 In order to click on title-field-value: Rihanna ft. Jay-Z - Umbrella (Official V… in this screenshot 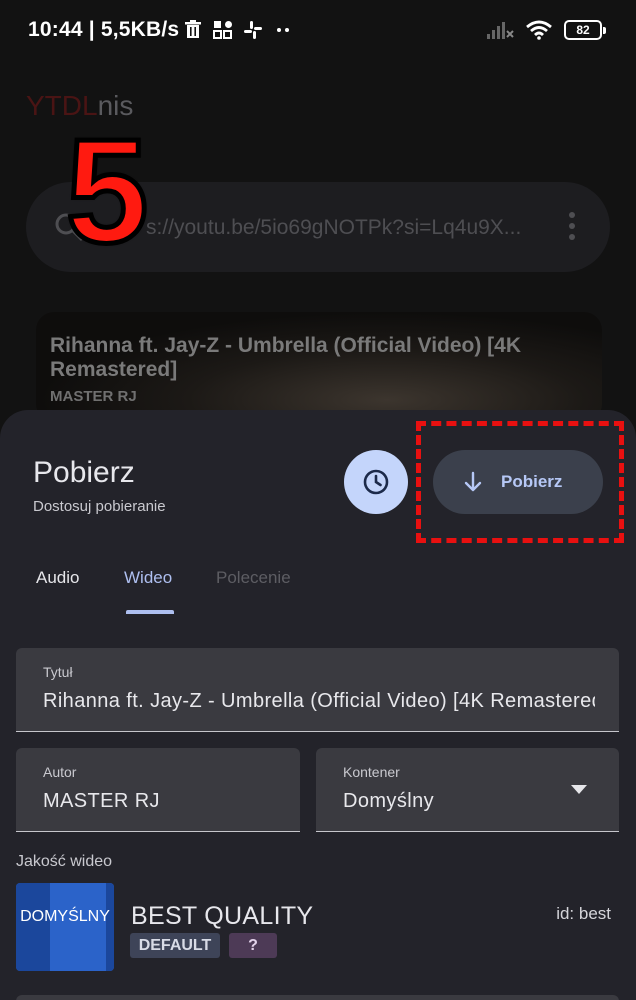, I will do `click(319, 701)`.